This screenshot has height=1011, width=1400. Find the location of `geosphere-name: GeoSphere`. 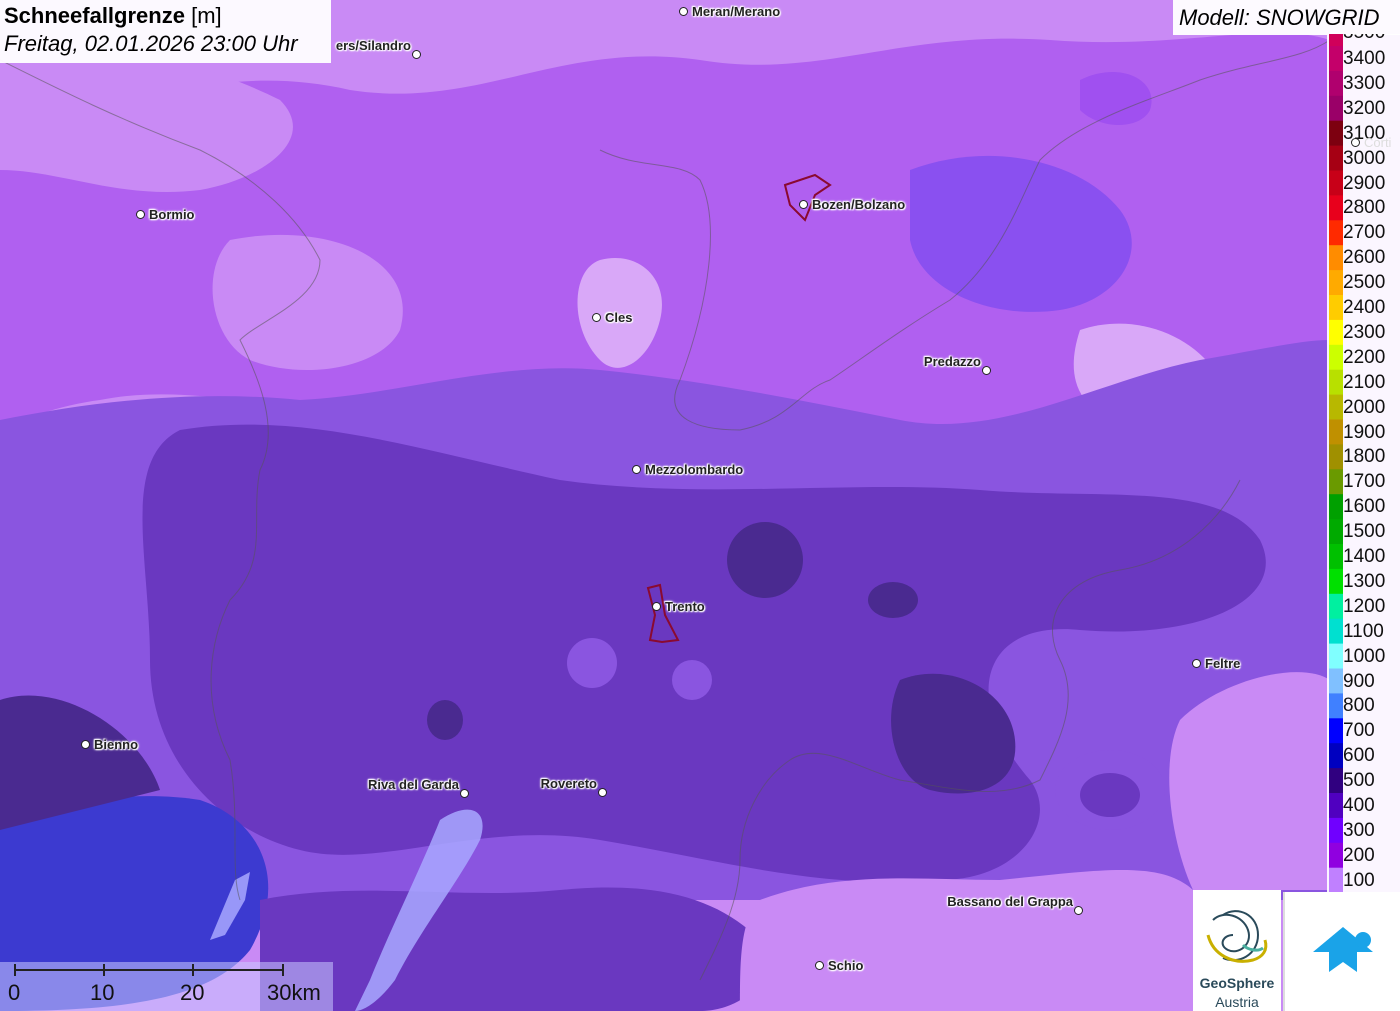

geosphere-name: GeoSphere is located at coordinates (1237, 983).